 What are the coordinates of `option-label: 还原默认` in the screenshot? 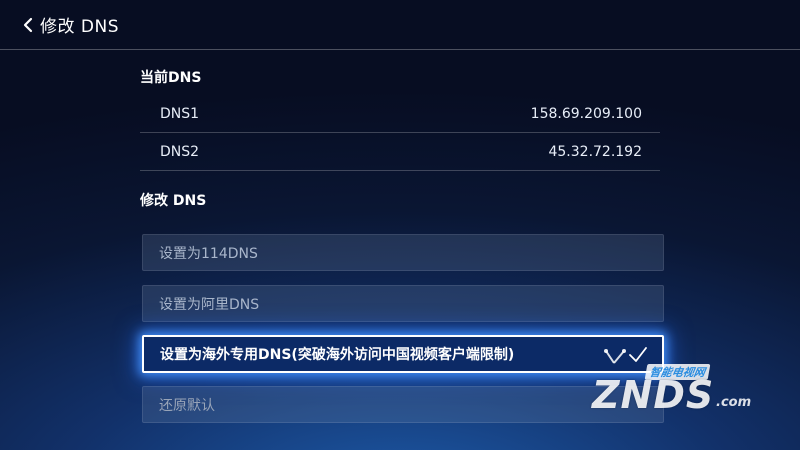 It's located at (187, 405).